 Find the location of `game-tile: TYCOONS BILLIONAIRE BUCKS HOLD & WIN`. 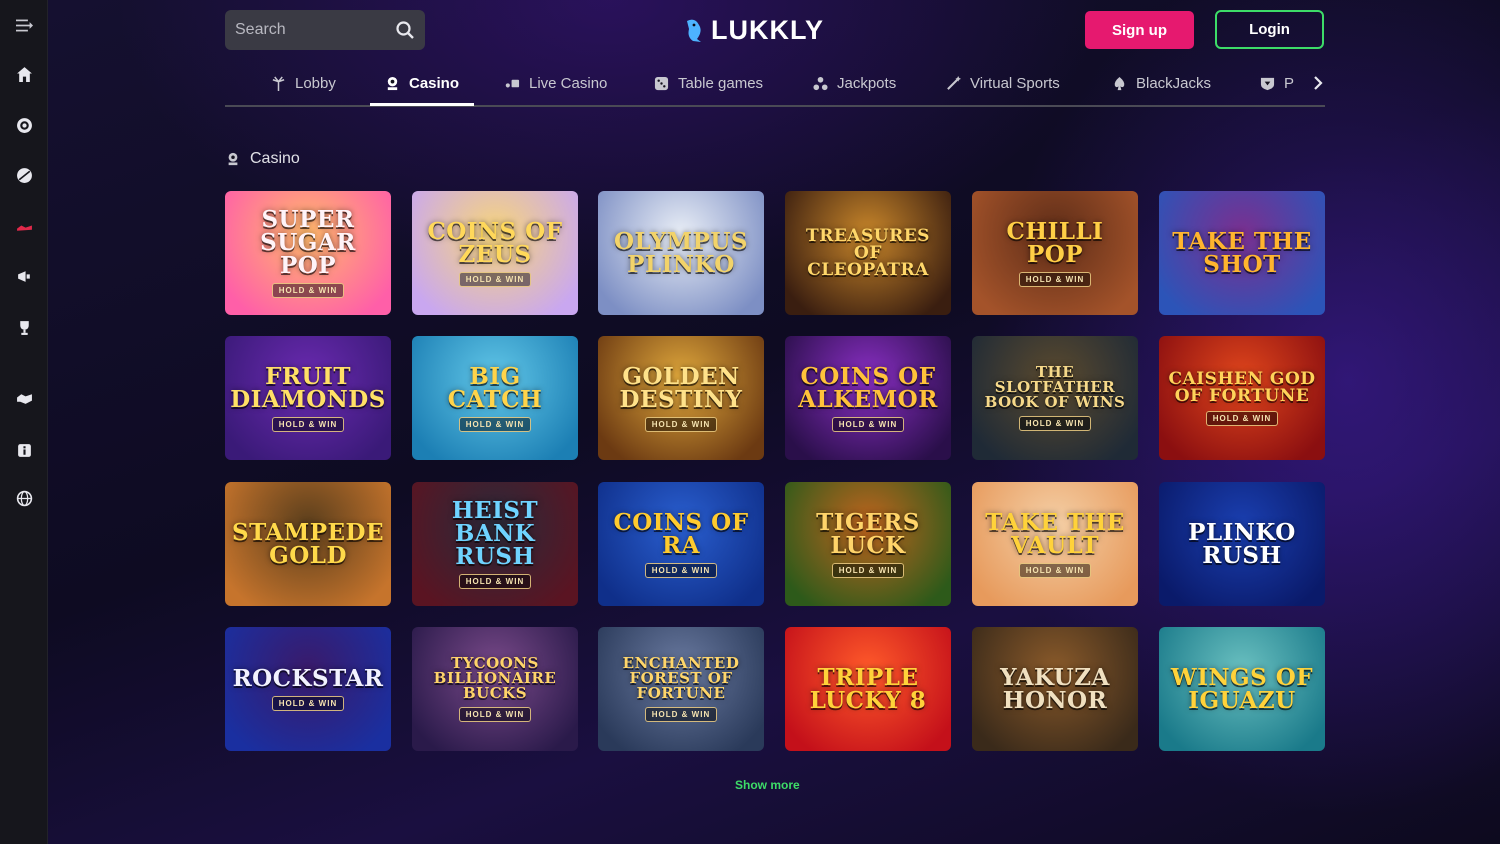

game-tile: TYCOONS BILLIONAIRE BUCKS HOLD & WIN is located at coordinates (495, 689).